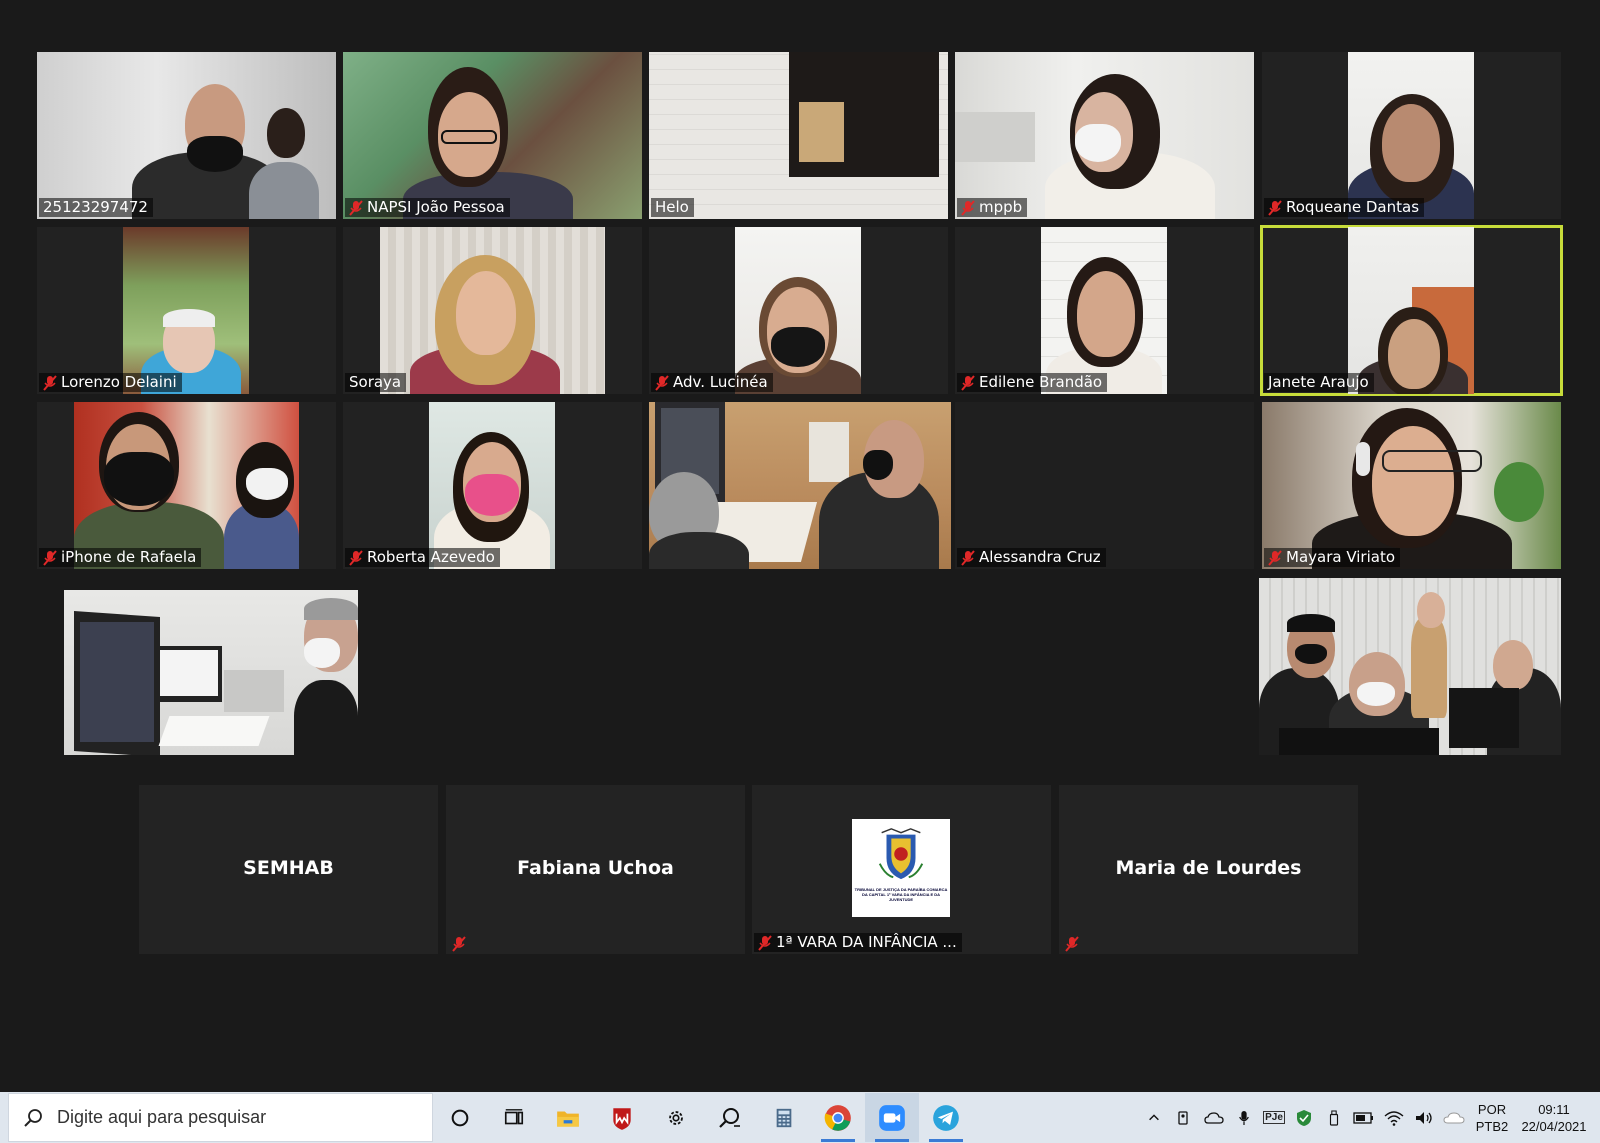 This screenshot has height=1143, width=1600. I want to click on video-tile: mppb, so click(1104, 135).